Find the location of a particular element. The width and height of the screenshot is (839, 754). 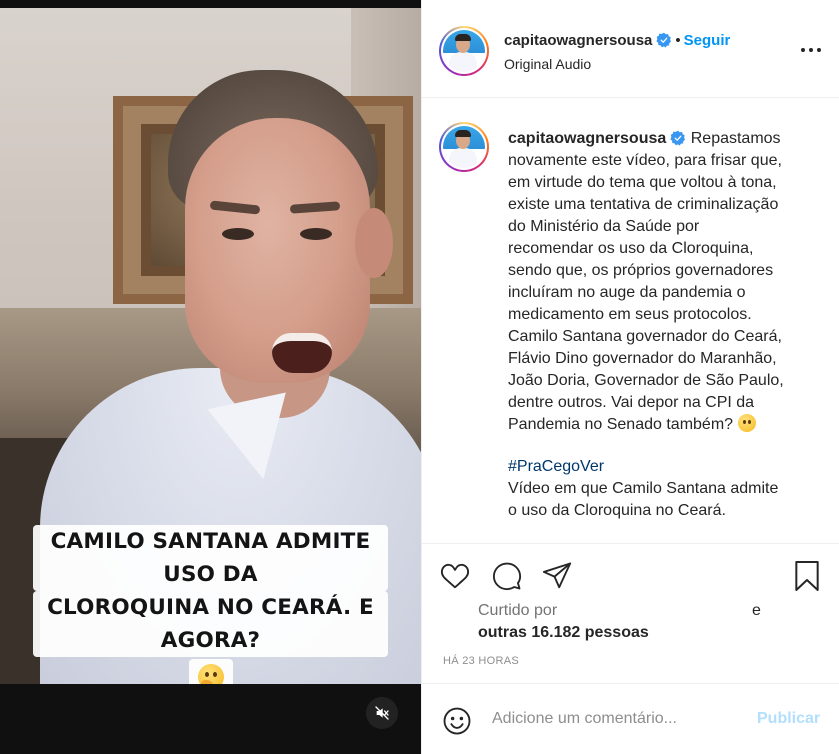

like-button is located at coordinates (455, 576).